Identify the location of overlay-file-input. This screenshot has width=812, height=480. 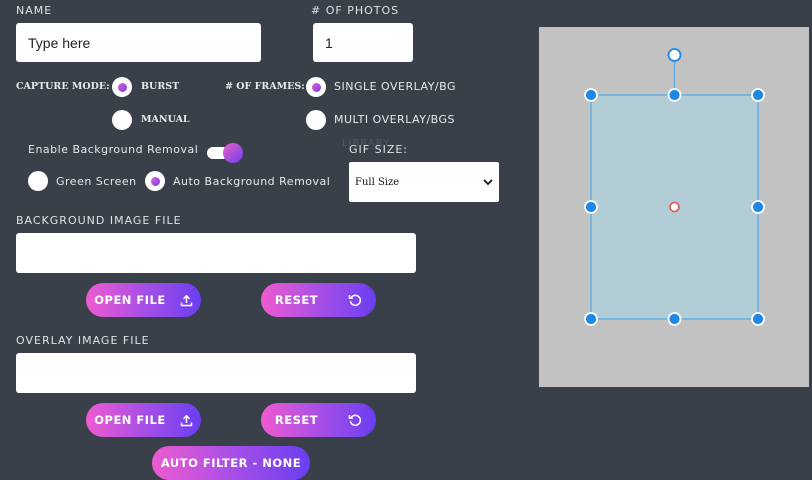
(216, 373).